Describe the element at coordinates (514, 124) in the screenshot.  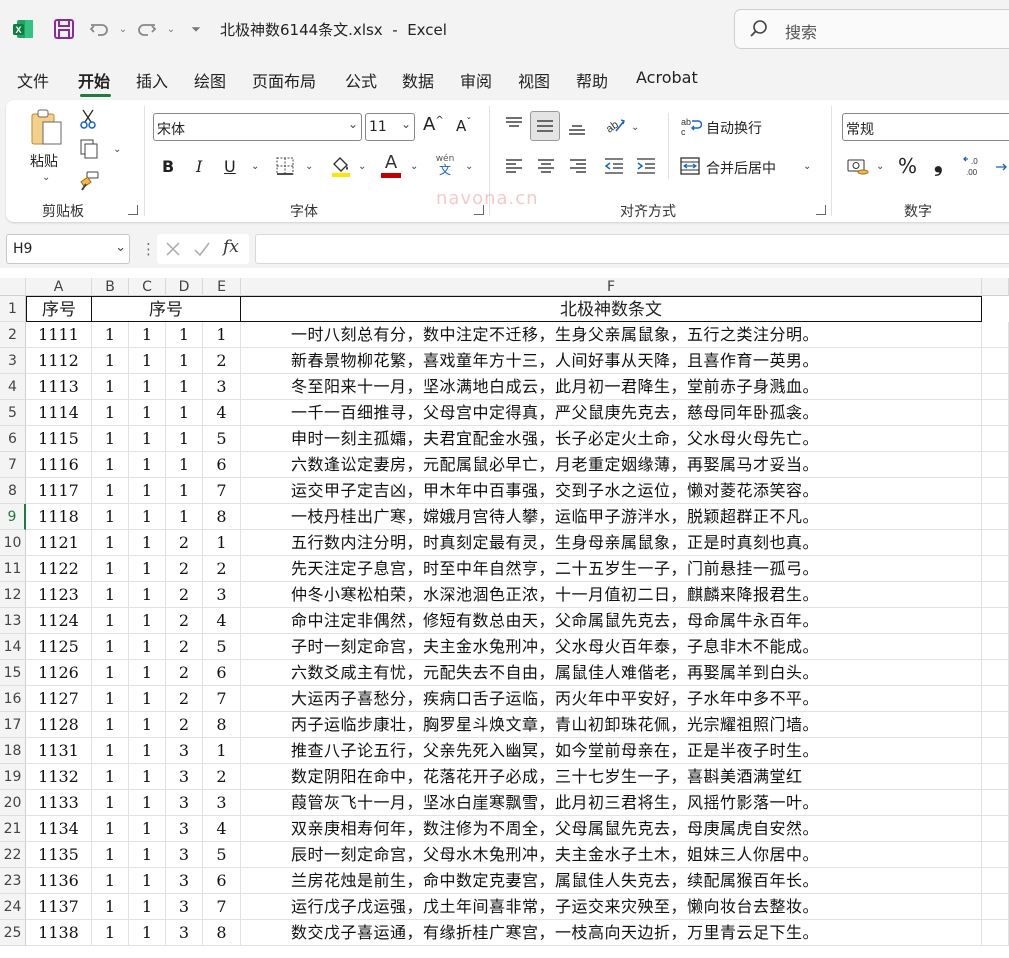
I see `align-top-icon` at that location.